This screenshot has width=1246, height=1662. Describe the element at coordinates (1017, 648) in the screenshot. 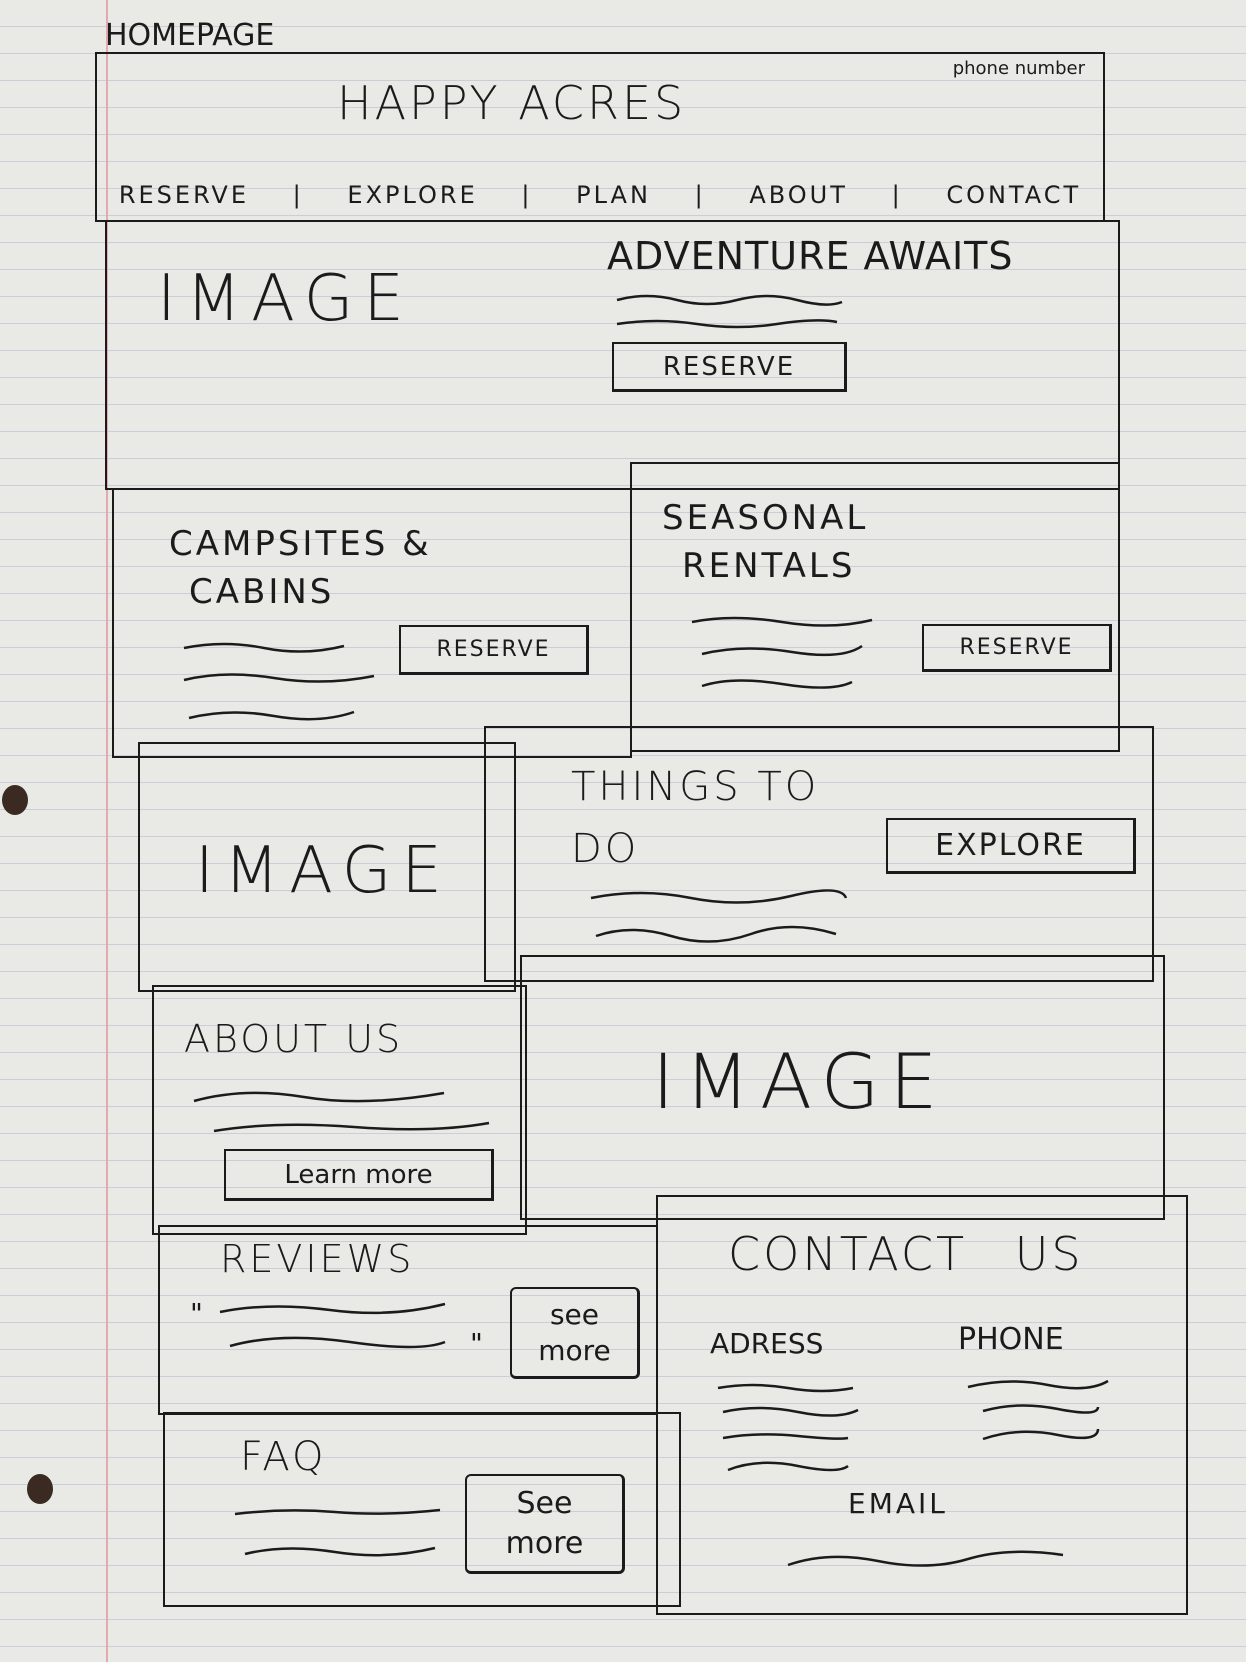

I see `seasonal-reserve-button: RESERVE` at that location.